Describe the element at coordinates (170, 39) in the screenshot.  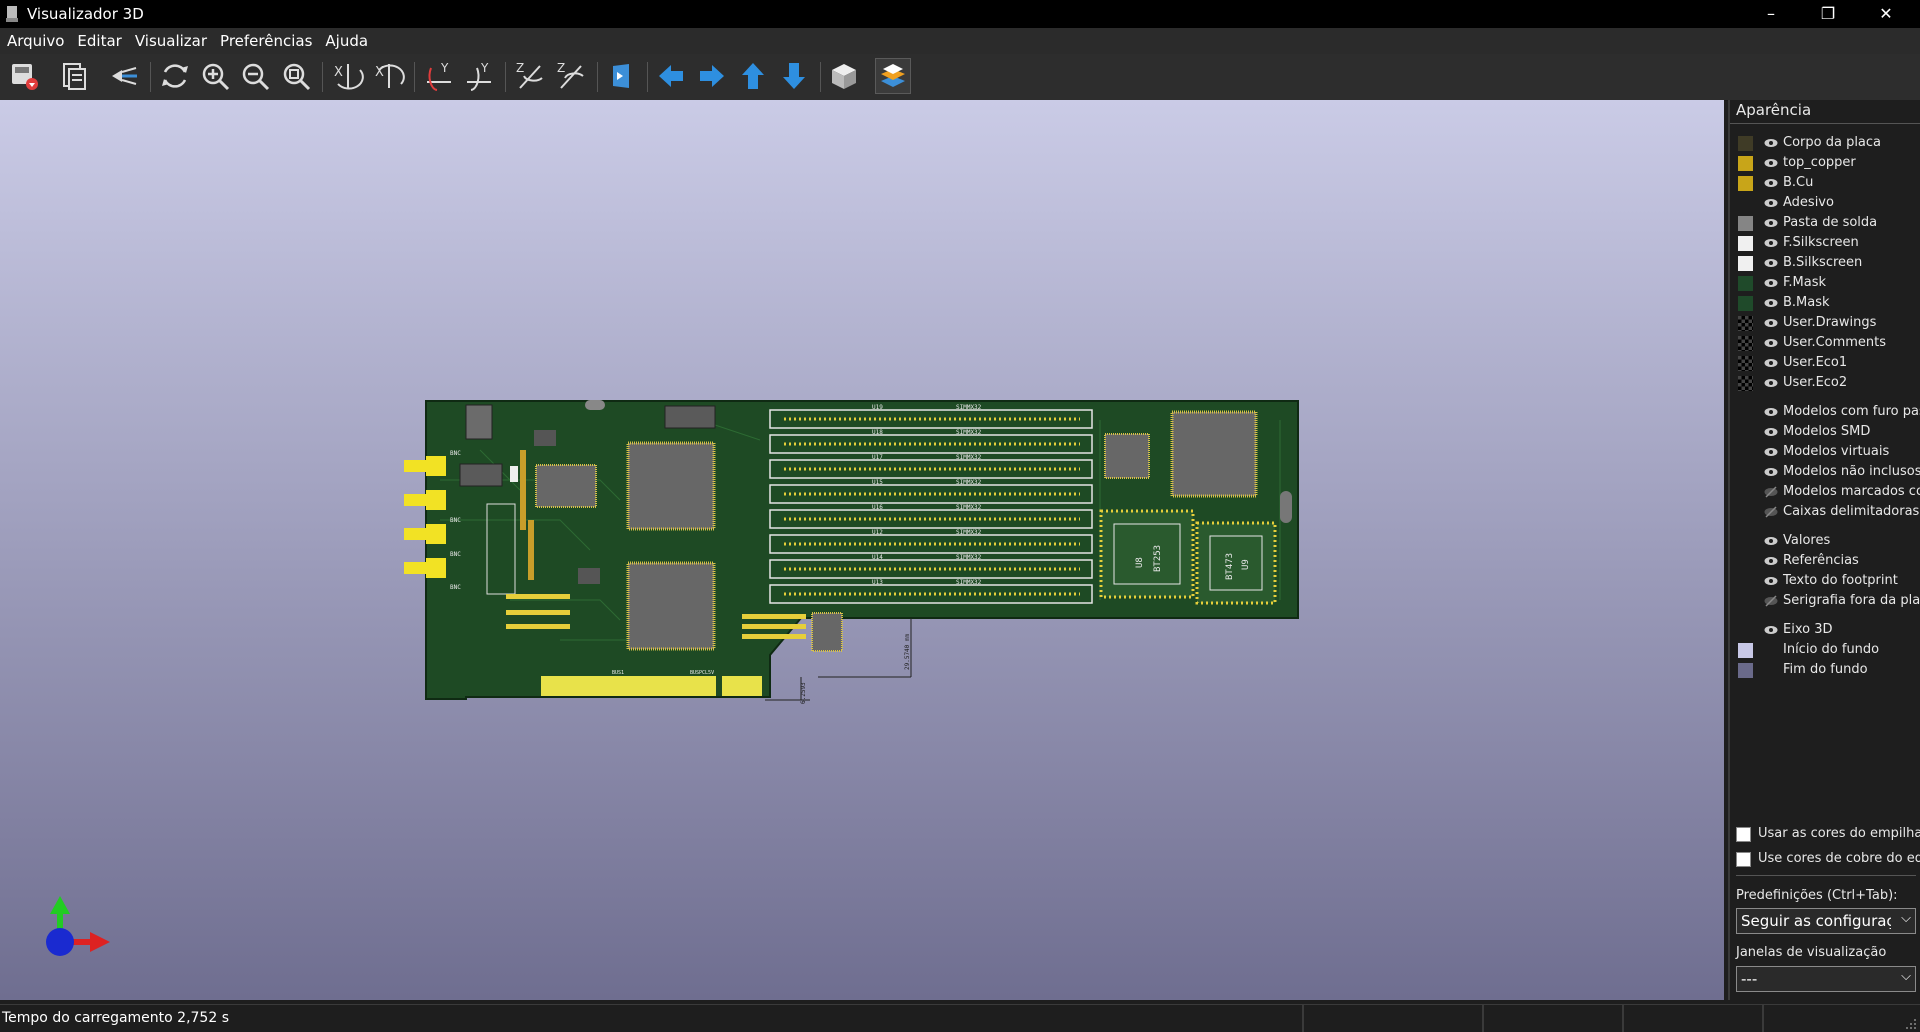
I see `menu-visualizar: Visualizar` at that location.